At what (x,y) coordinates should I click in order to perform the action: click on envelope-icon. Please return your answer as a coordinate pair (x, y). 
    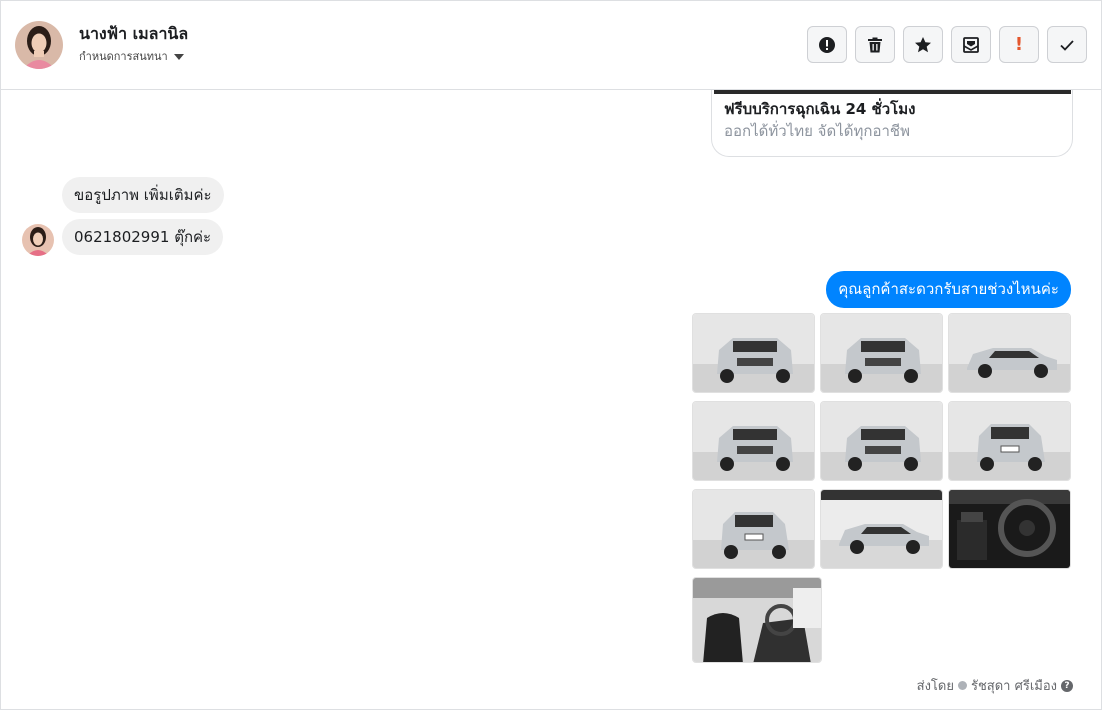
    Looking at the image, I should click on (971, 44).